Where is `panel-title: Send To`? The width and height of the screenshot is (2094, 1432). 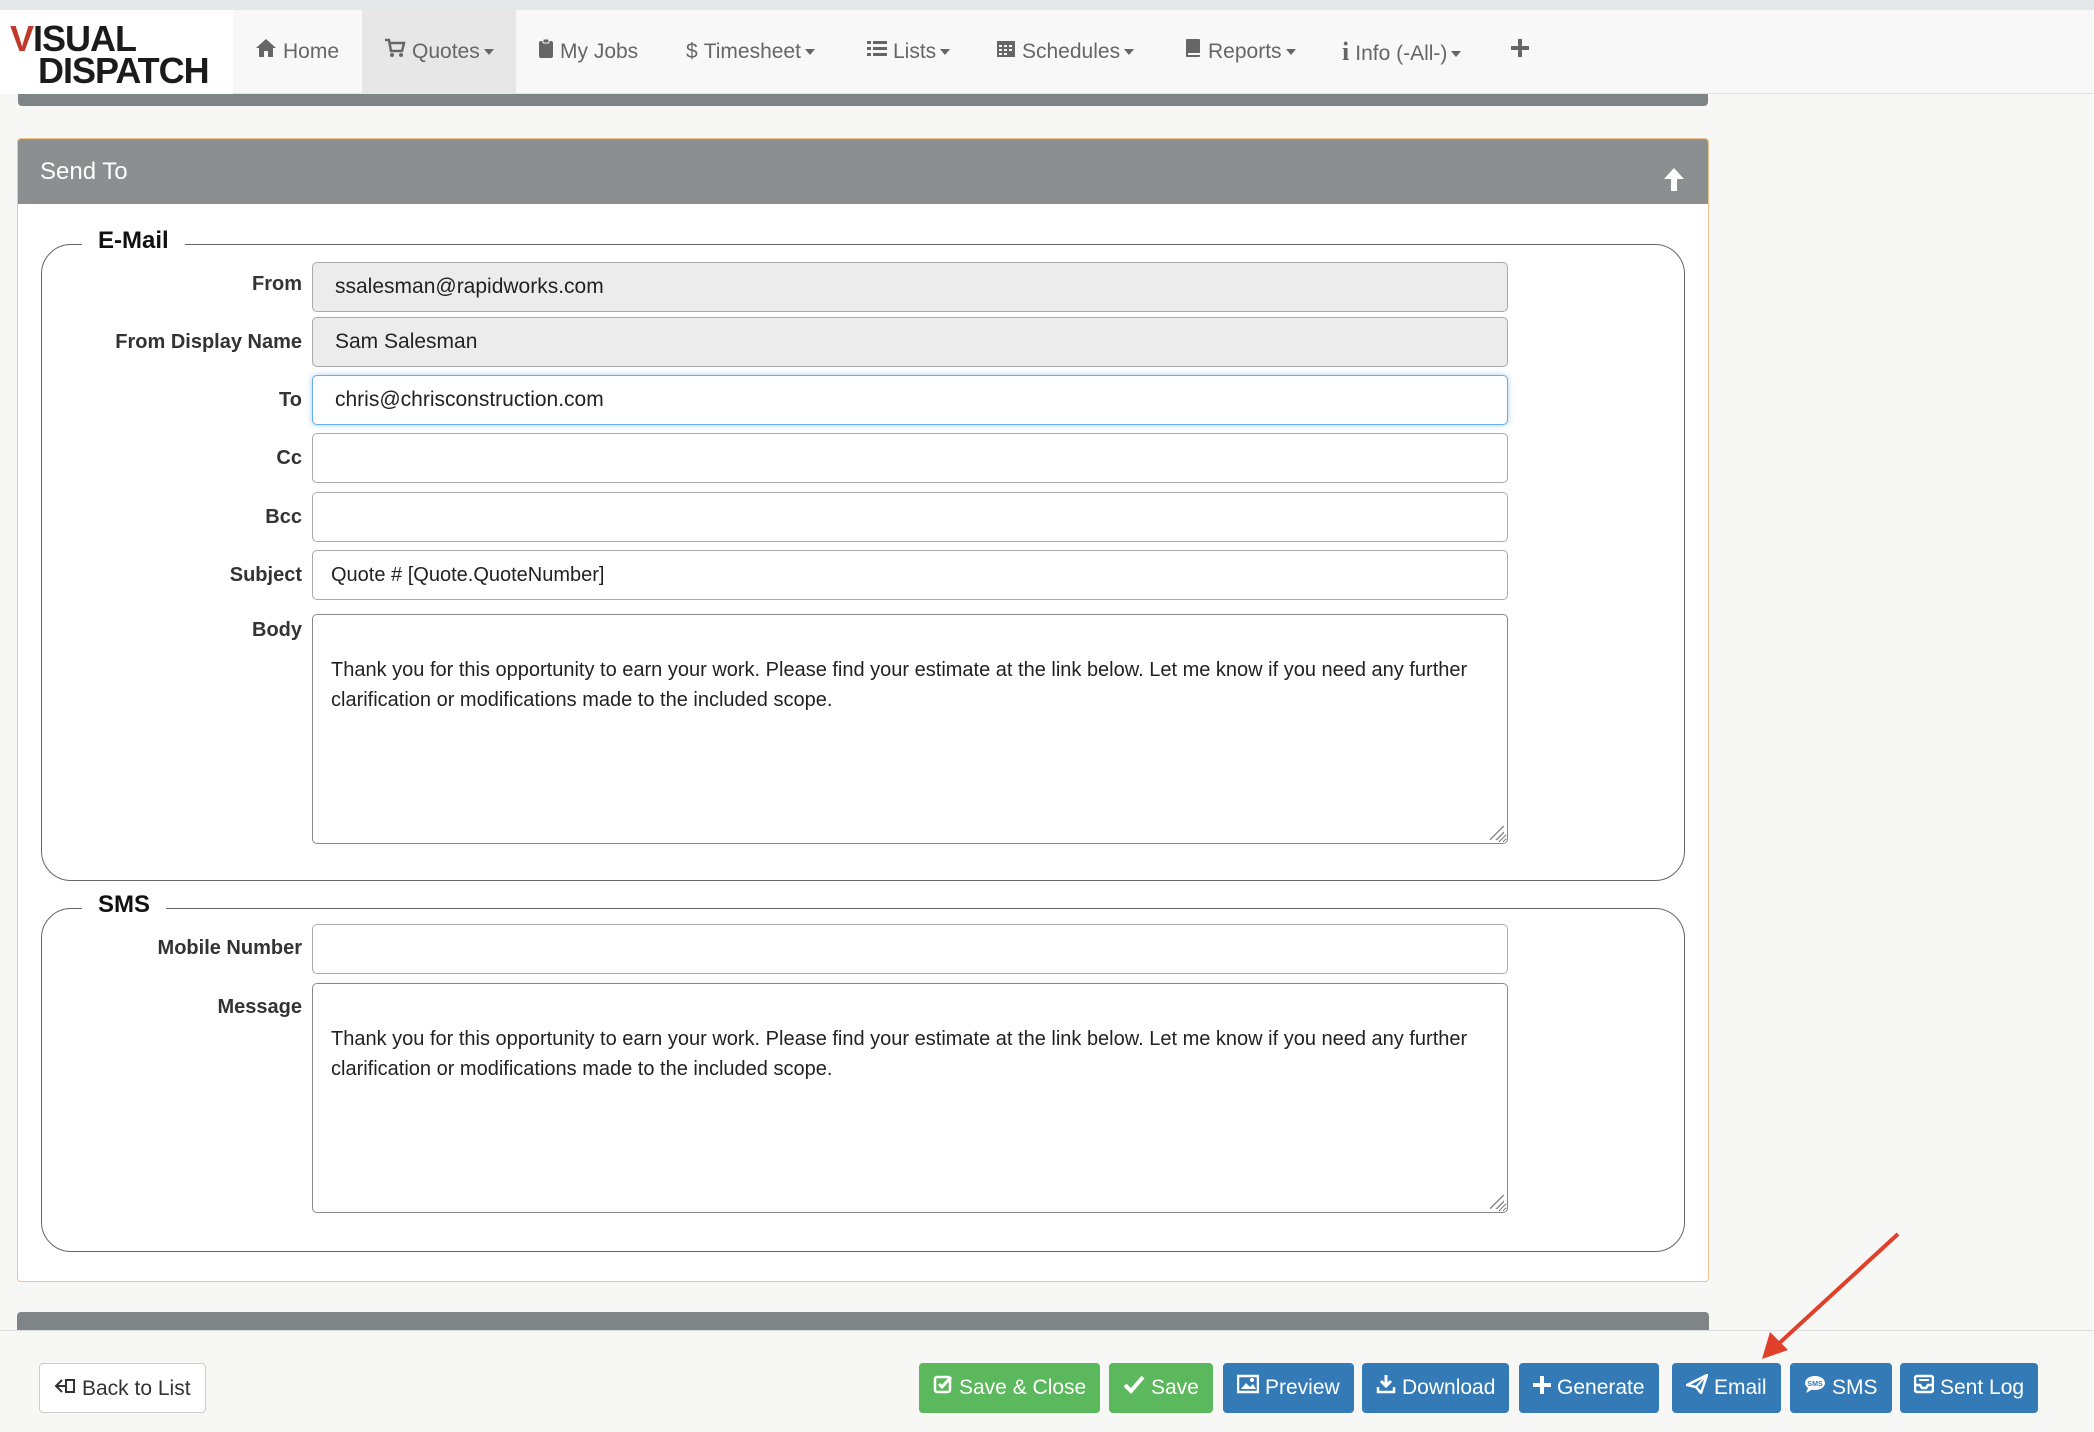
panel-title: Send To is located at coordinates (84, 171).